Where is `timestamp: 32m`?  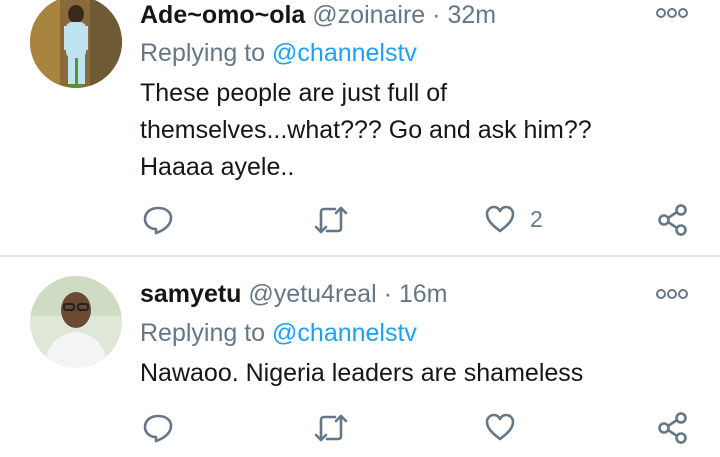 timestamp: 32m is located at coordinates (471, 15).